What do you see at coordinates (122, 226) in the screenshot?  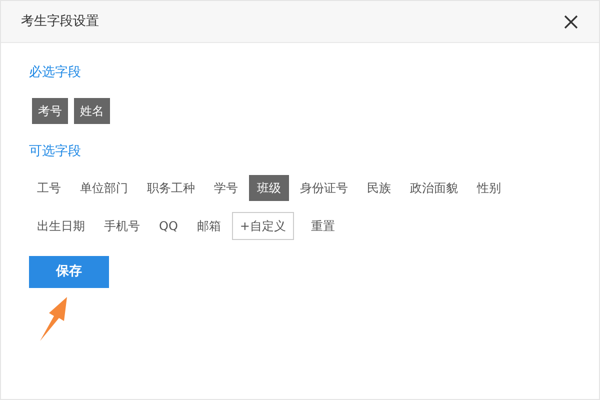 I see `optional-field-tag: 手机号` at bounding box center [122, 226].